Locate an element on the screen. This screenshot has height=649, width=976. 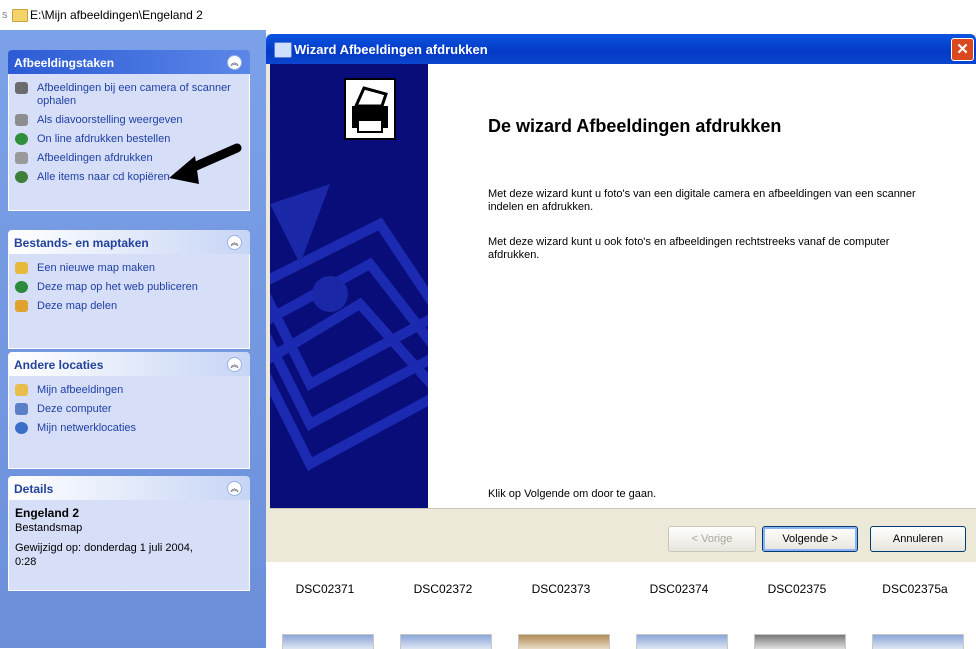
camera-icon is located at coordinates (21, 88).